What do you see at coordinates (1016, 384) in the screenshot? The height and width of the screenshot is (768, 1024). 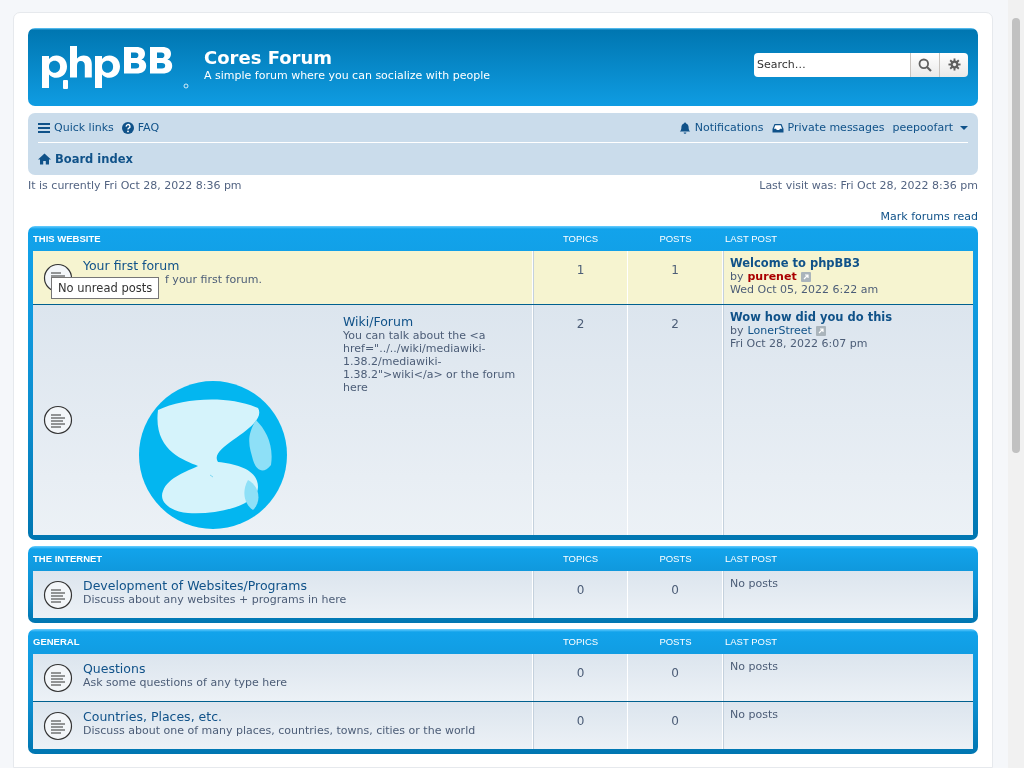 I see `scrollbar` at bounding box center [1016, 384].